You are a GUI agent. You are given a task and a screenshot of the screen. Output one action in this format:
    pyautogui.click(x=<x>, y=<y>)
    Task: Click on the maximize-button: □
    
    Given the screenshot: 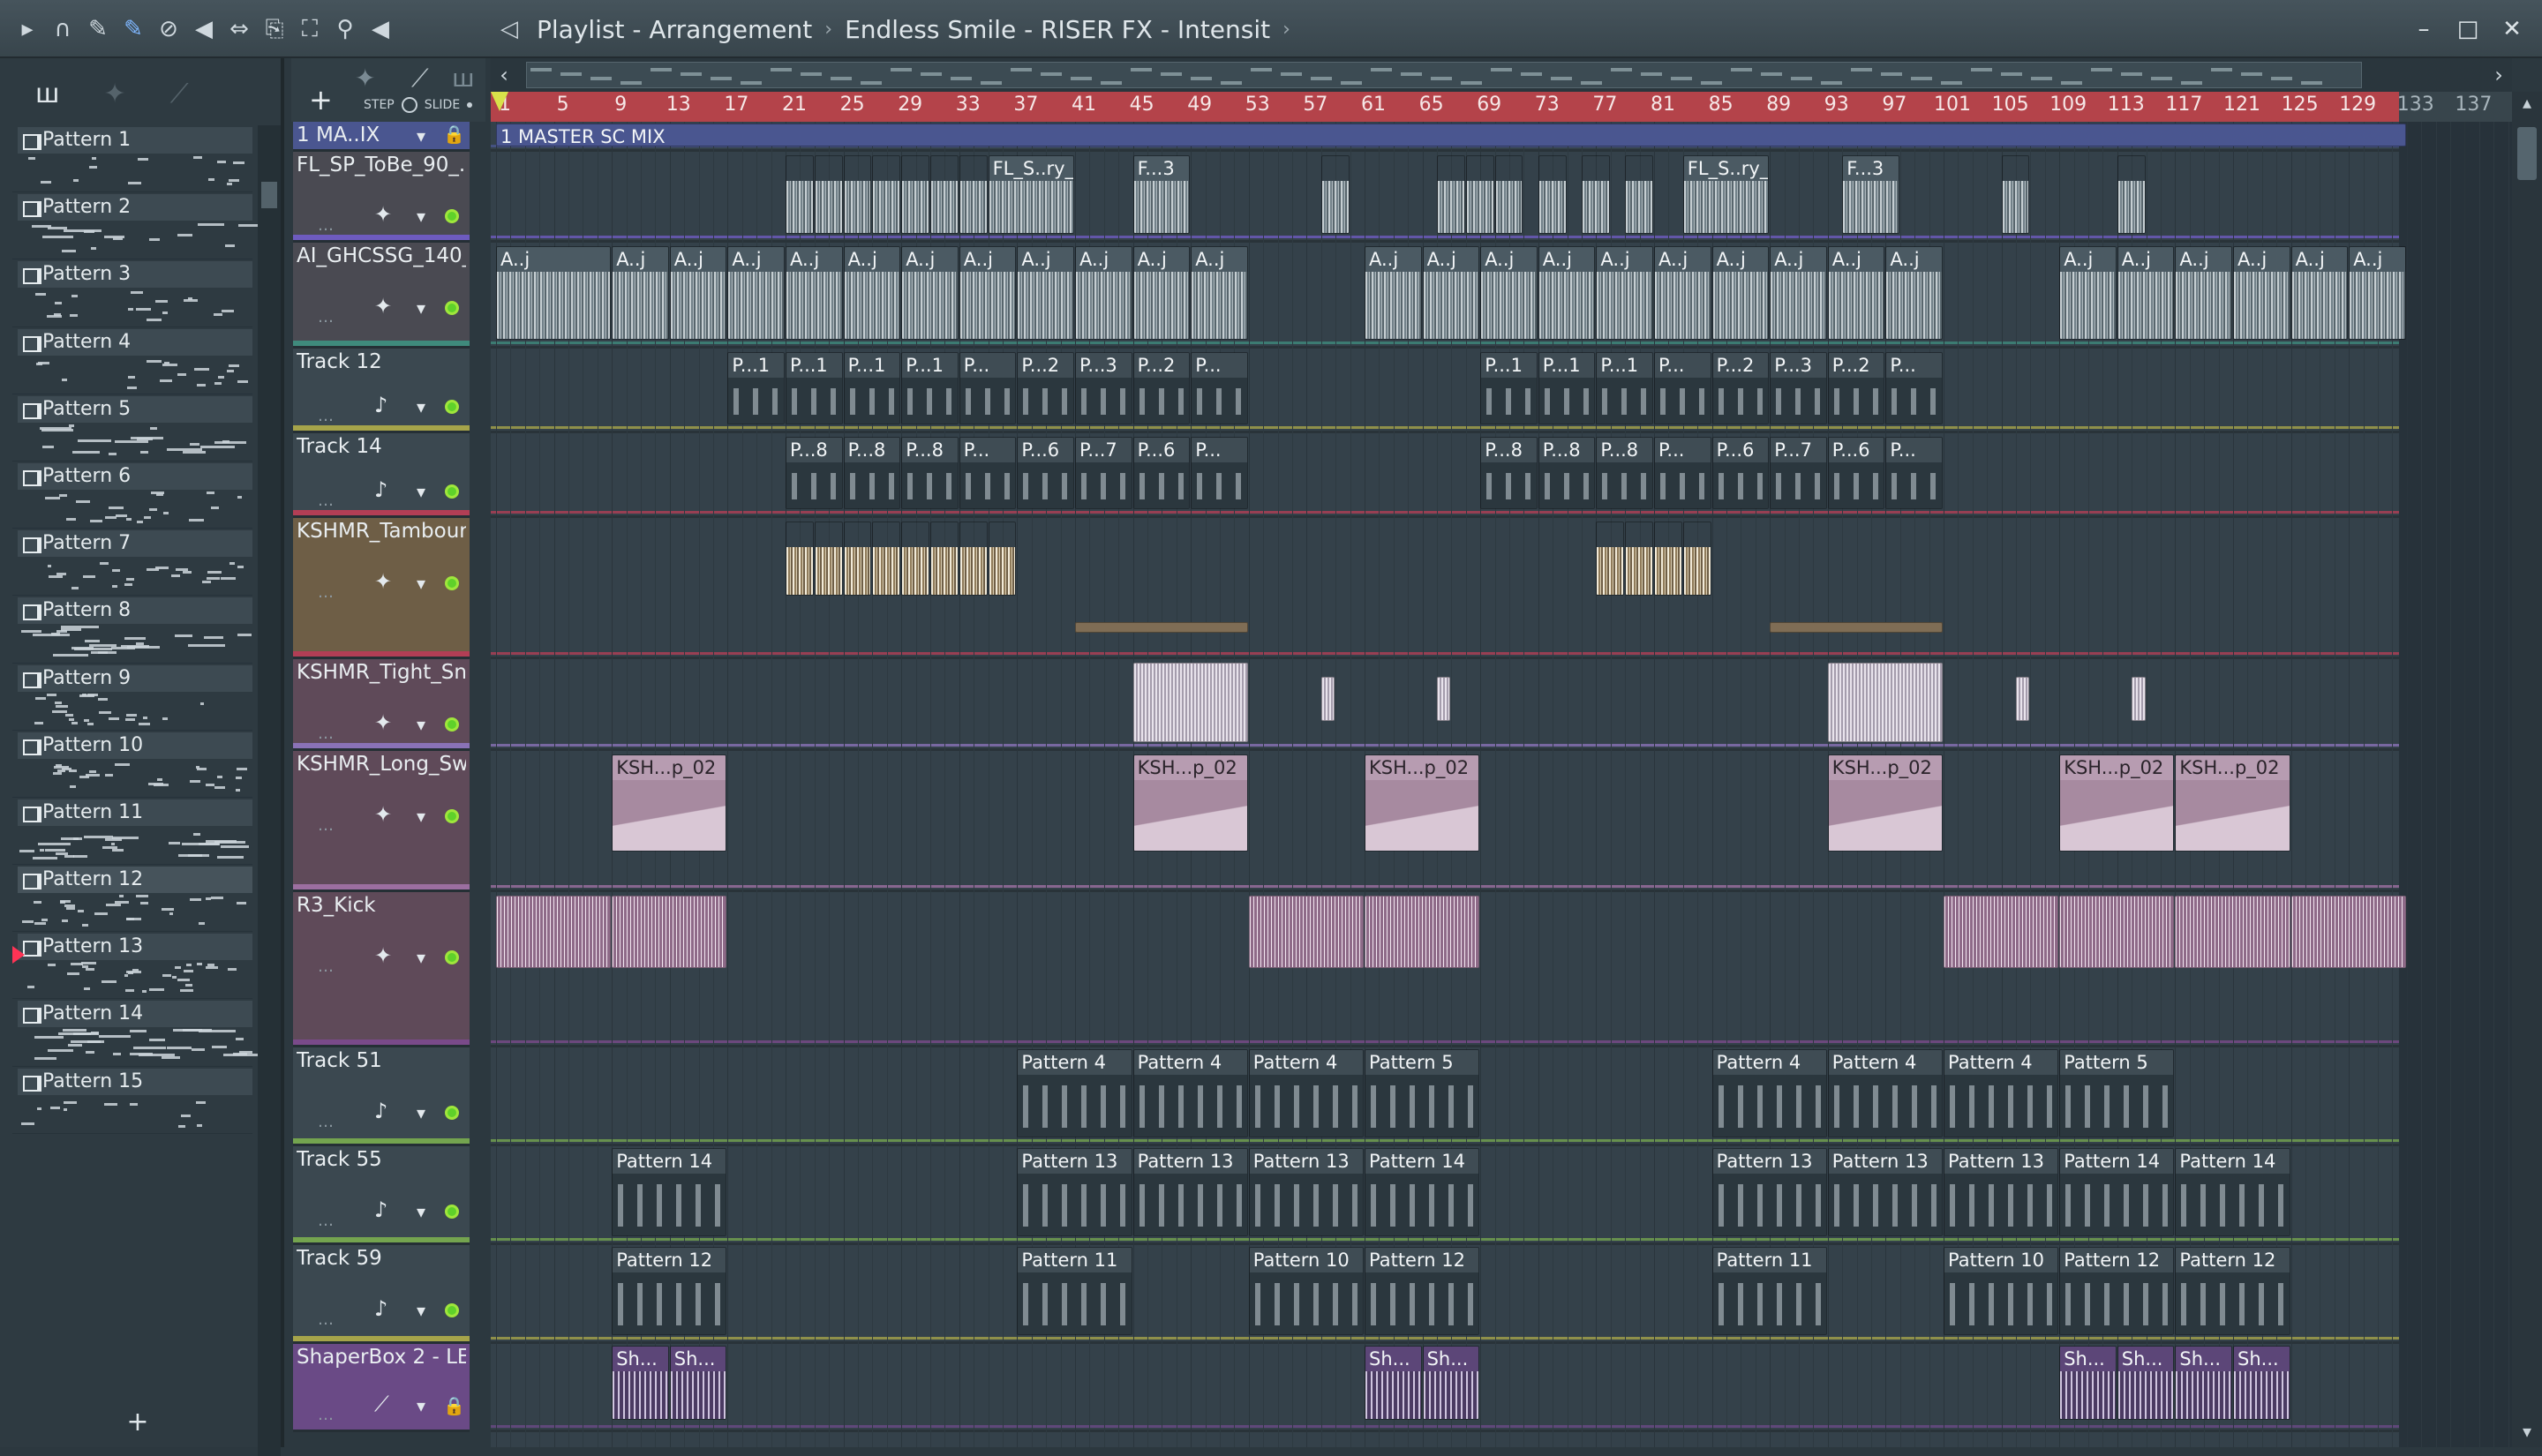 What is the action you would take?
    pyautogui.click(x=2468, y=29)
    